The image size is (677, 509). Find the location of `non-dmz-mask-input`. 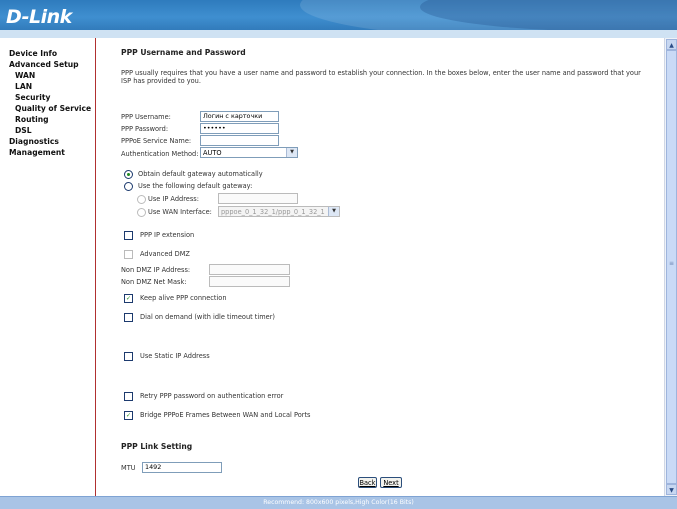

non-dmz-mask-input is located at coordinates (249, 281).